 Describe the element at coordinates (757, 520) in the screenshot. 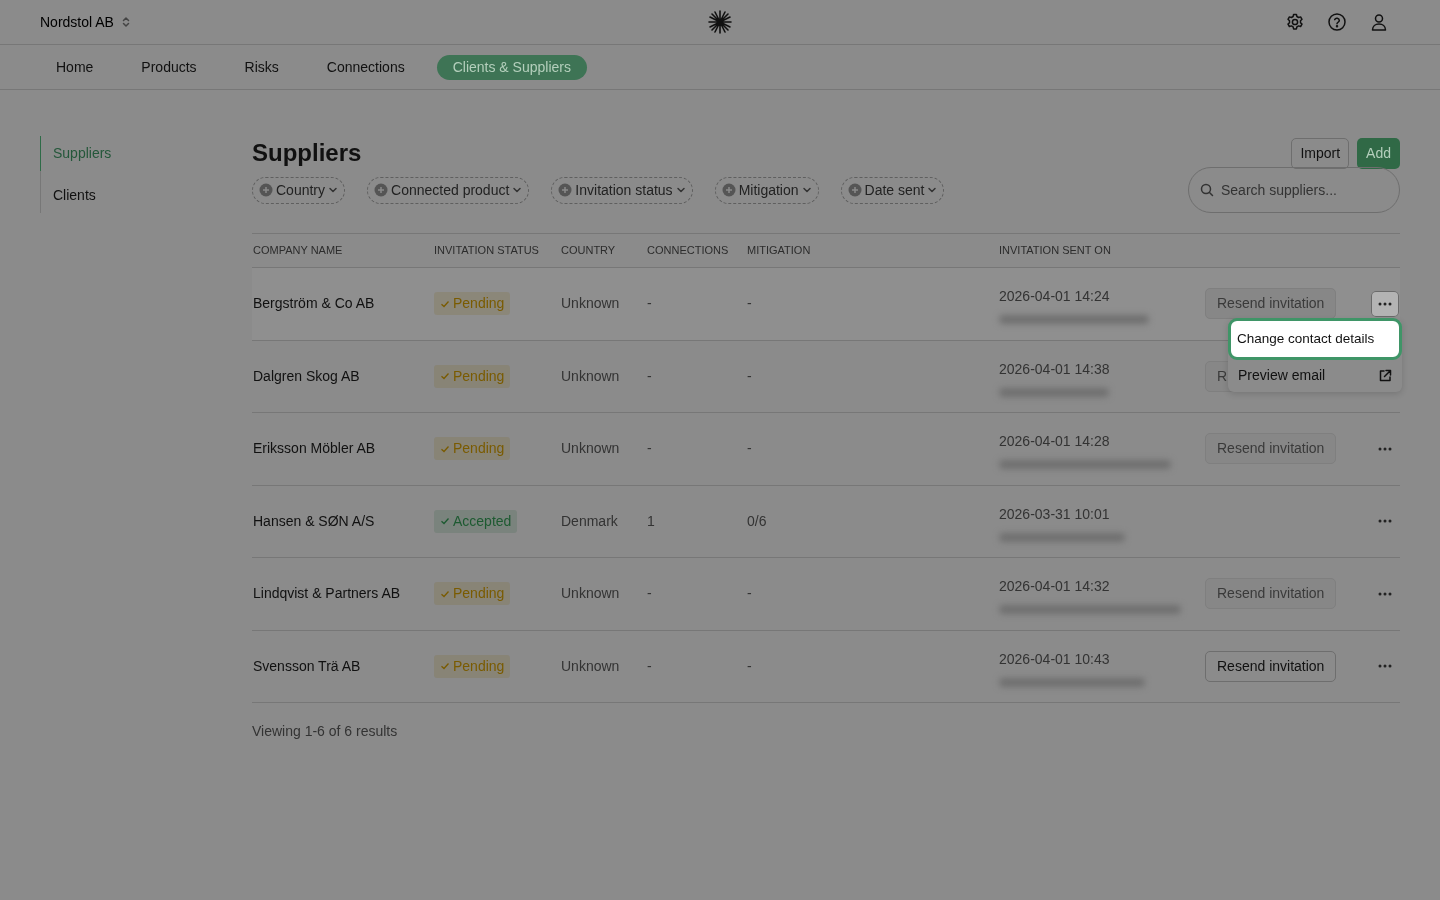

I see `mitigation-cell: 0/6` at that location.